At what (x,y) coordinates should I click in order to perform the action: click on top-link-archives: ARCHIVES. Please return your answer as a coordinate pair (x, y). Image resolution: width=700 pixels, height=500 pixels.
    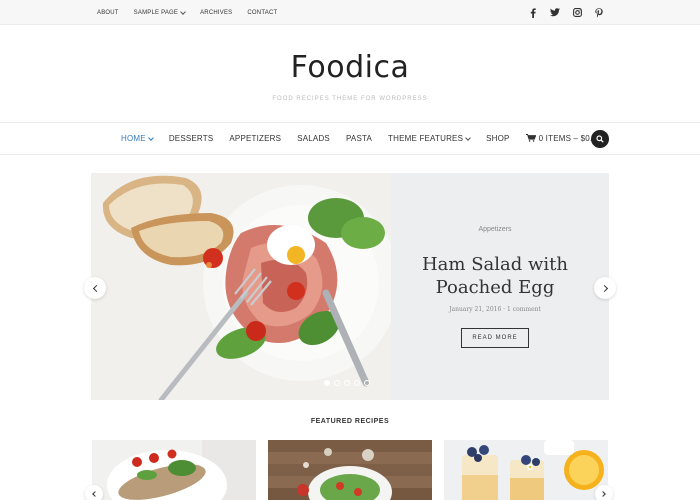
    Looking at the image, I should click on (216, 13).